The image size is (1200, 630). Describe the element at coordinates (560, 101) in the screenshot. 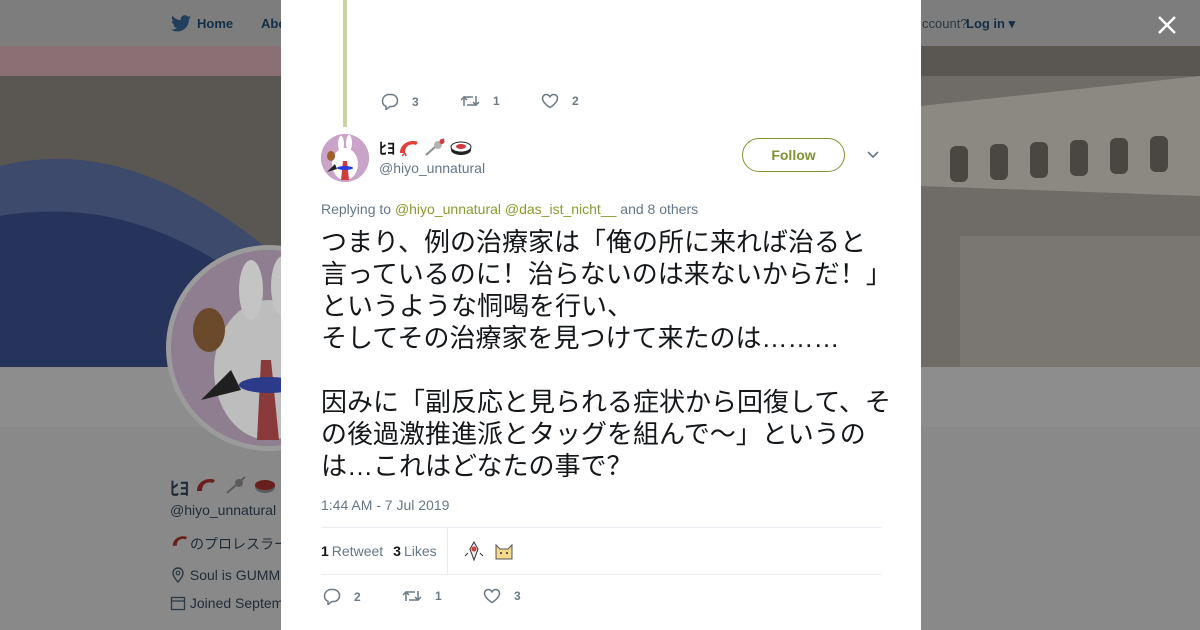

I see `parent-like-button: 2` at that location.